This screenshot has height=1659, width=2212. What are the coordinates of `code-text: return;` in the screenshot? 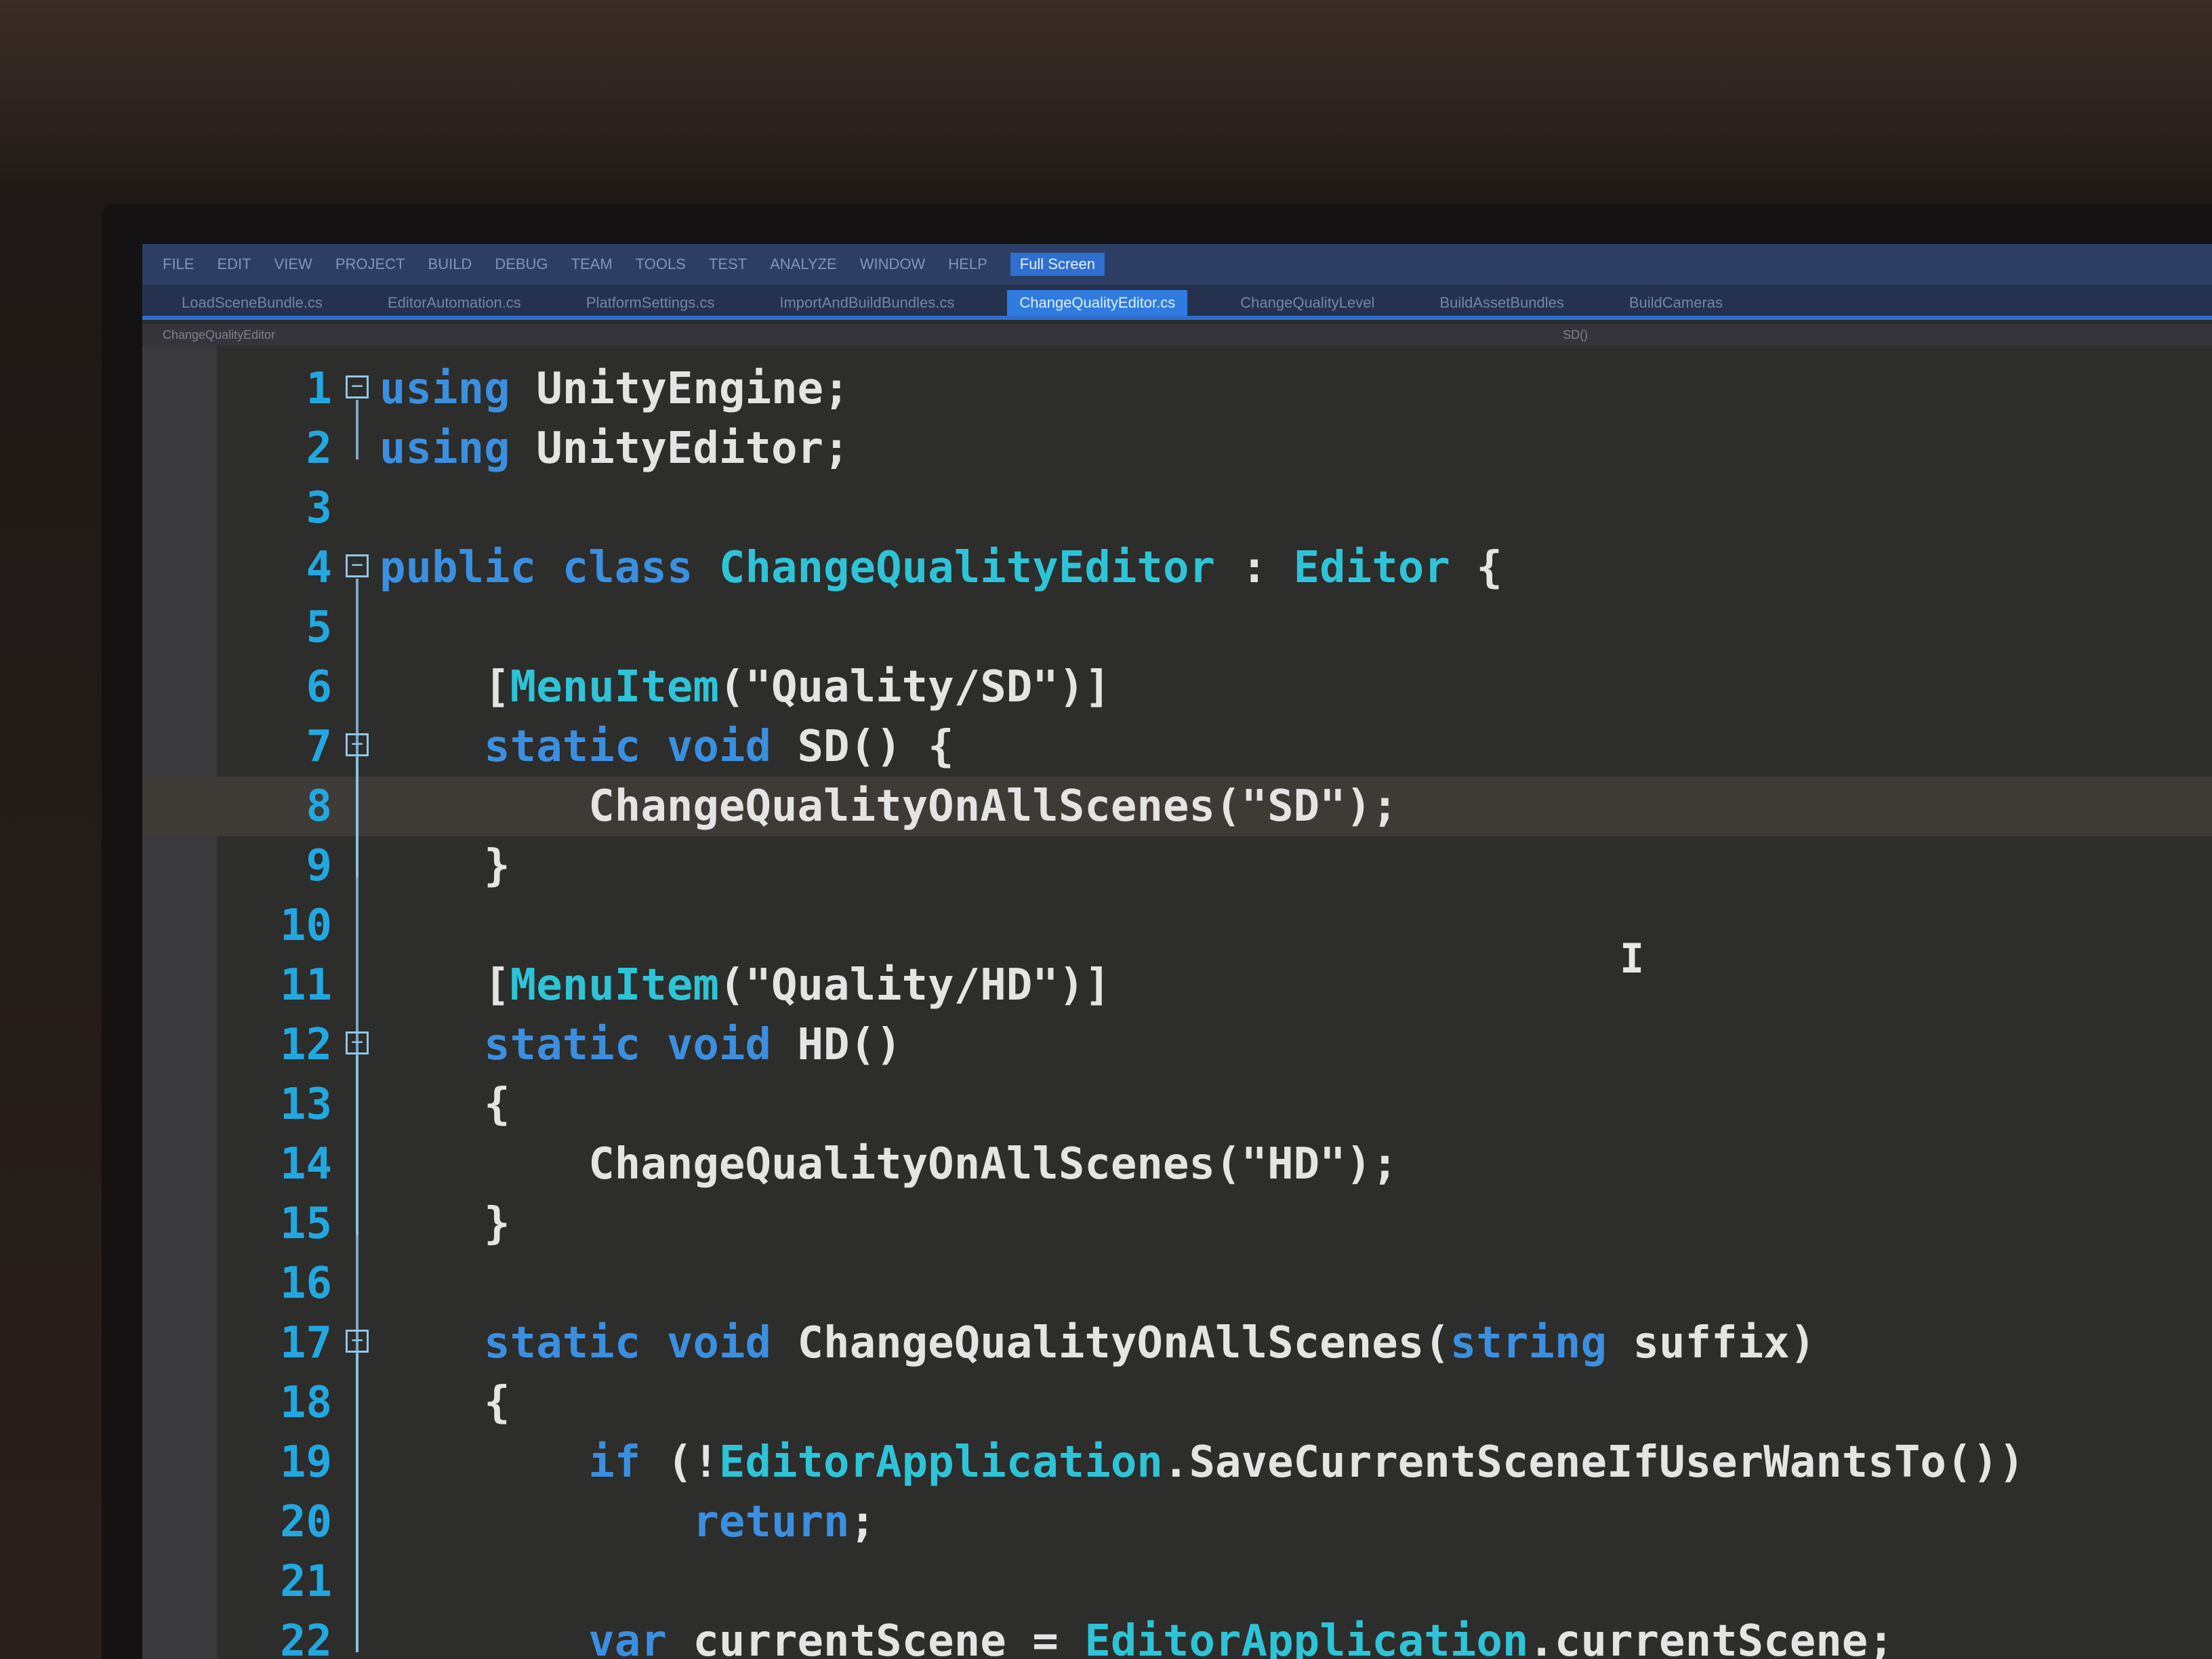 It's located at (628, 1522).